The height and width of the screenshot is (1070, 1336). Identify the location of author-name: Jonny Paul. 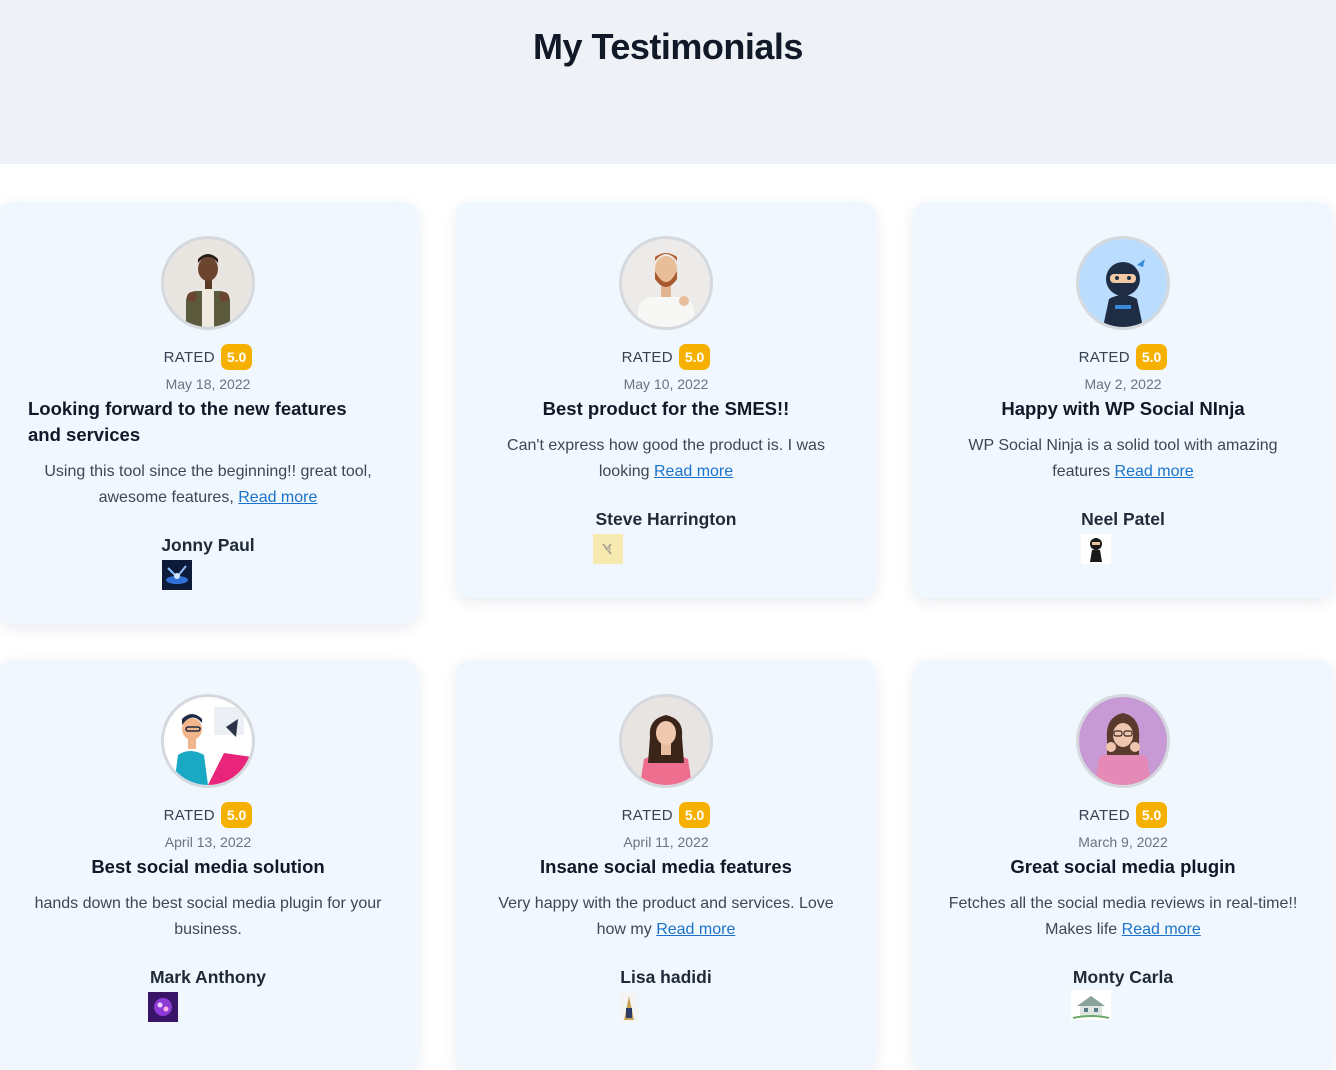
(208, 545).